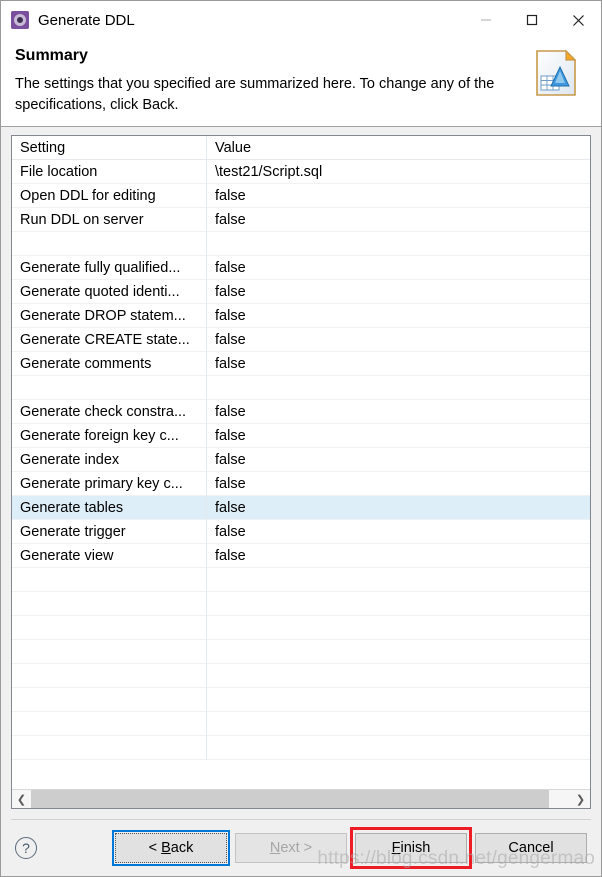  Describe the element at coordinates (109, 459) in the screenshot. I see `cell-setting: Generate index` at that location.